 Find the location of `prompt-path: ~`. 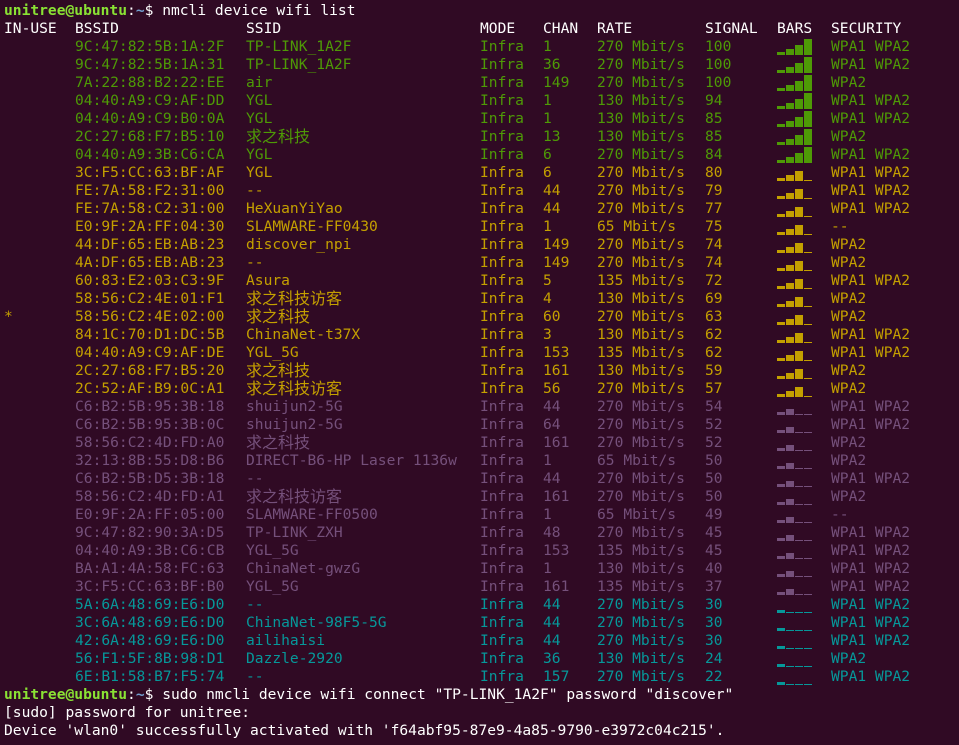

prompt-path: ~ is located at coordinates (140, 694).